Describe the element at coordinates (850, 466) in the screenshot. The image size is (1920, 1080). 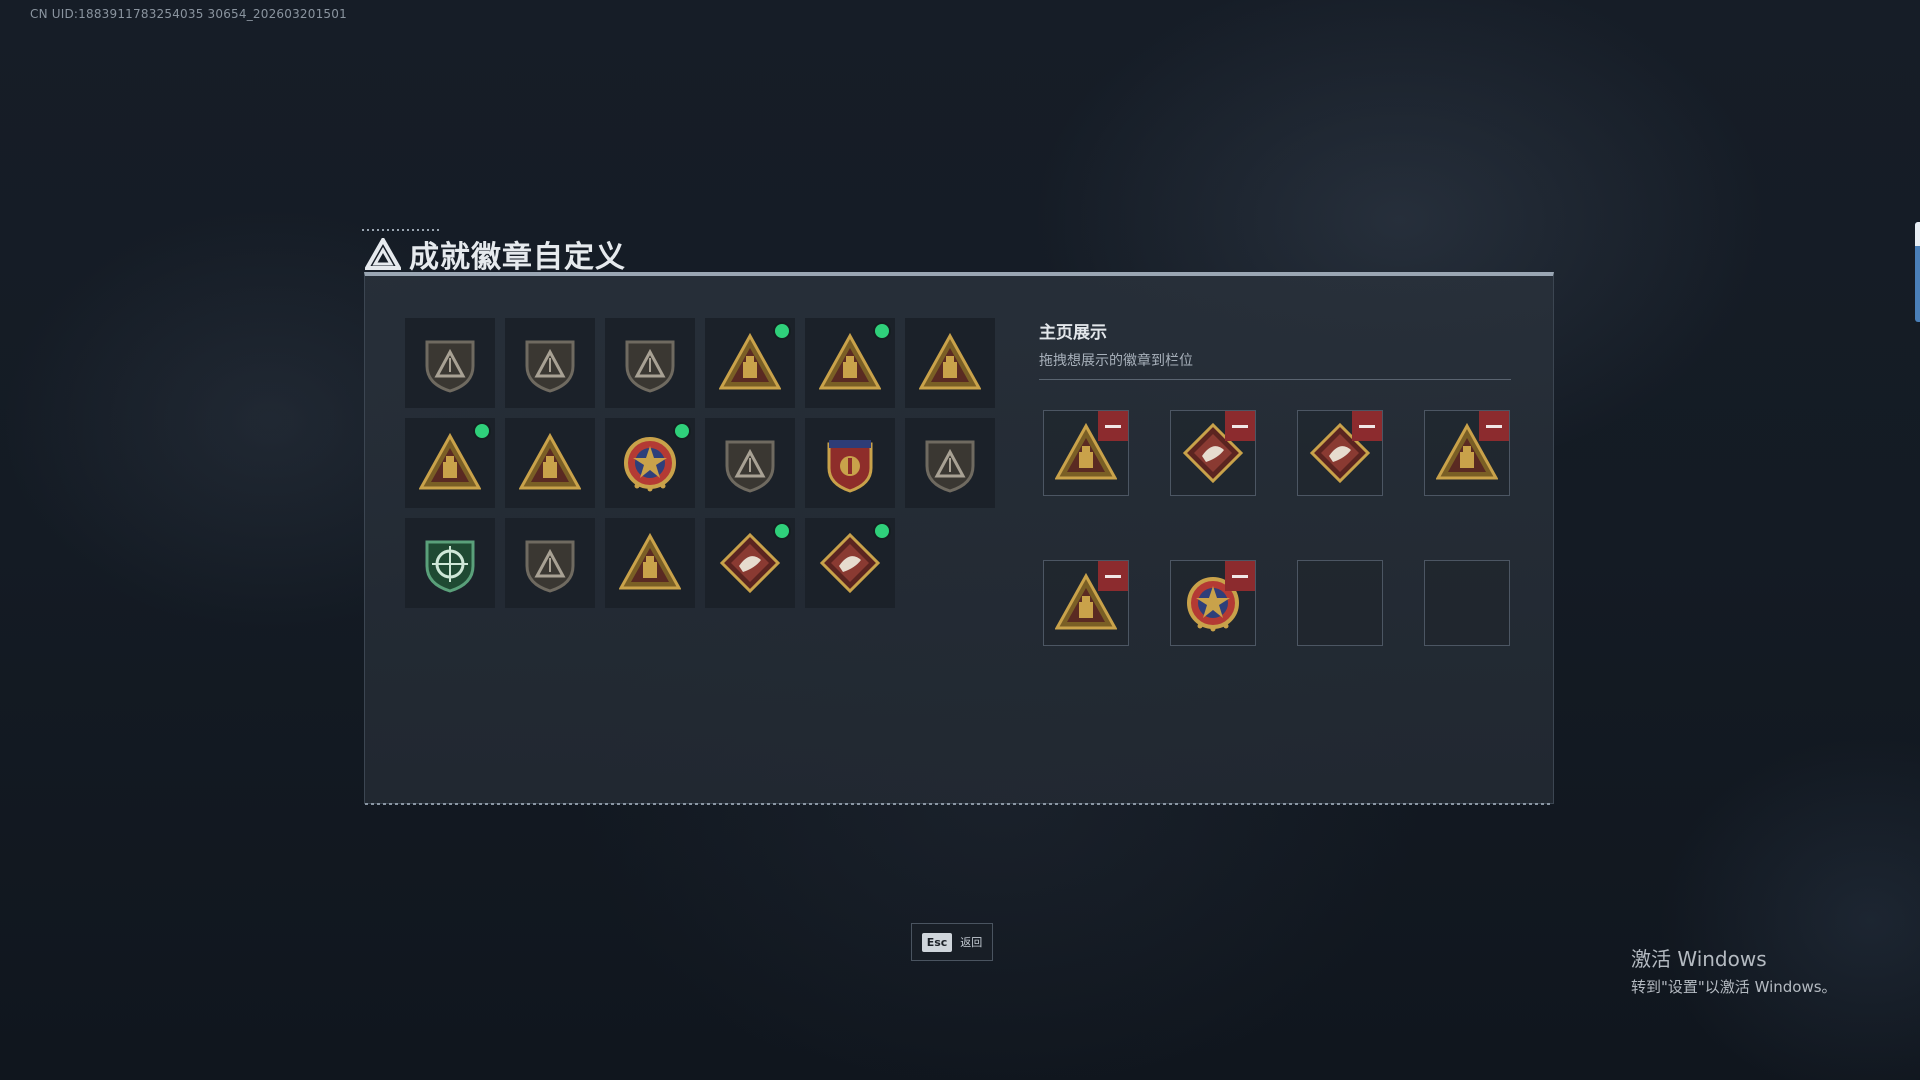
I see `crest-stars-badge-icon` at that location.